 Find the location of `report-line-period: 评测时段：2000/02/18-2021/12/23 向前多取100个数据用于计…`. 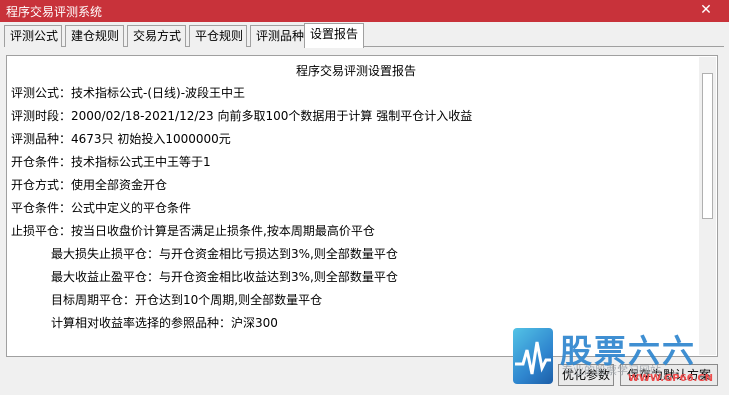

report-line-period: 评测时段：2000/02/18-2021/12/23 向前多取100个数据用于计… is located at coordinates (242, 116).